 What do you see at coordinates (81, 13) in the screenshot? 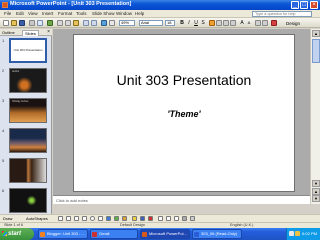
I see `menu-tools: Tools` at bounding box center [81, 13].